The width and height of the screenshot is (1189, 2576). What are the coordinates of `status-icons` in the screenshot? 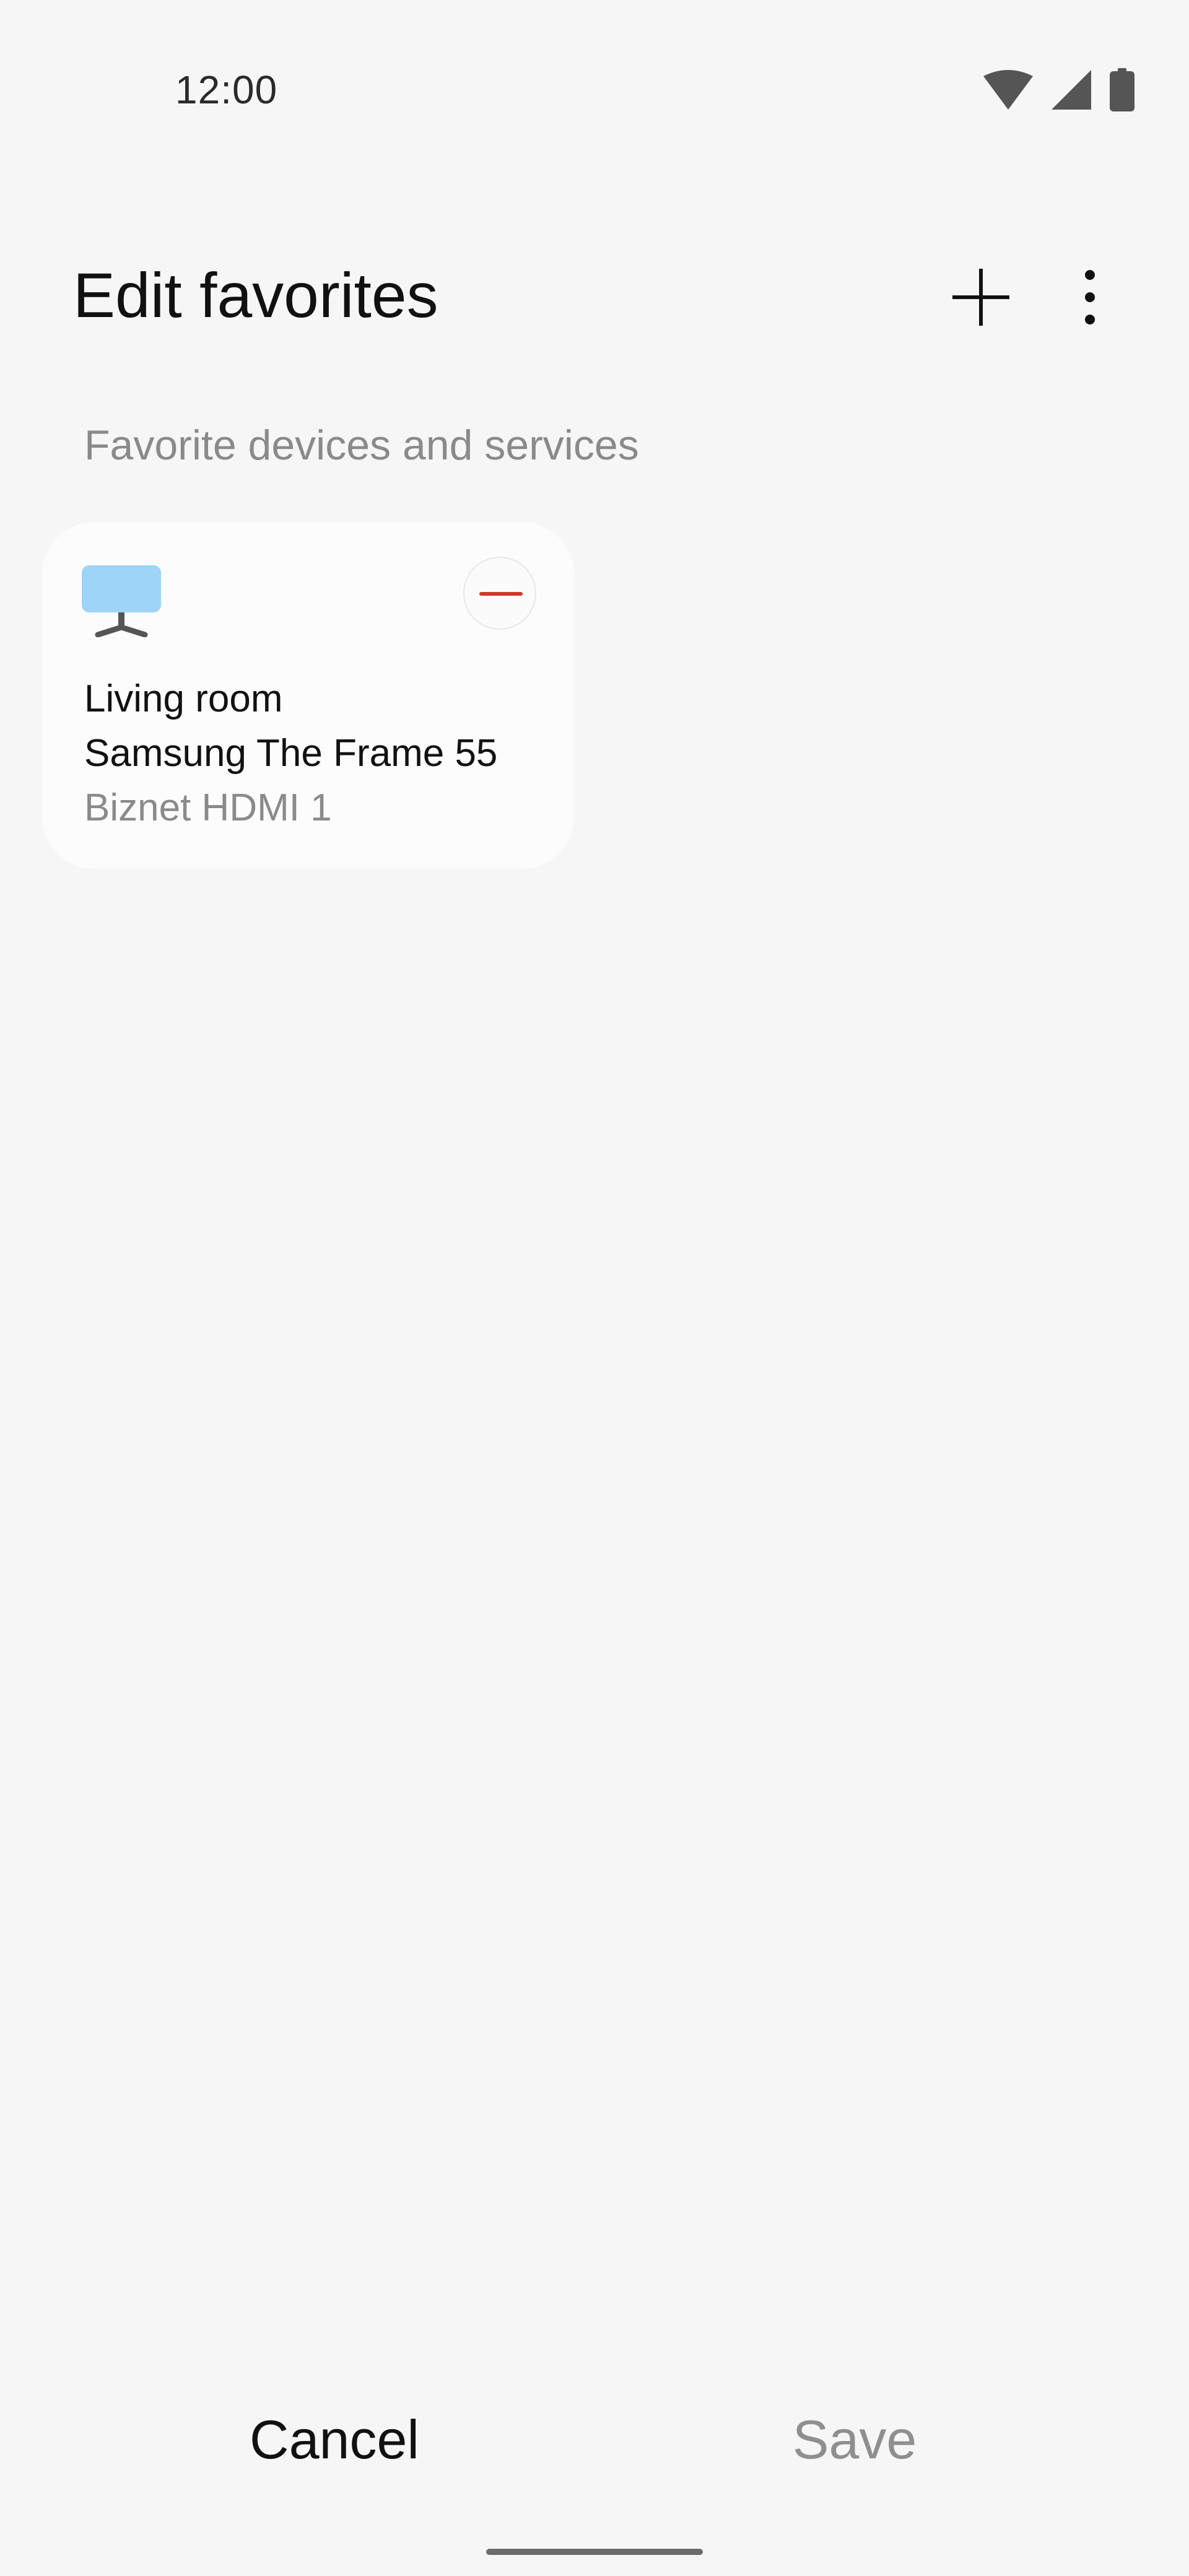 It's located at (1059, 91).